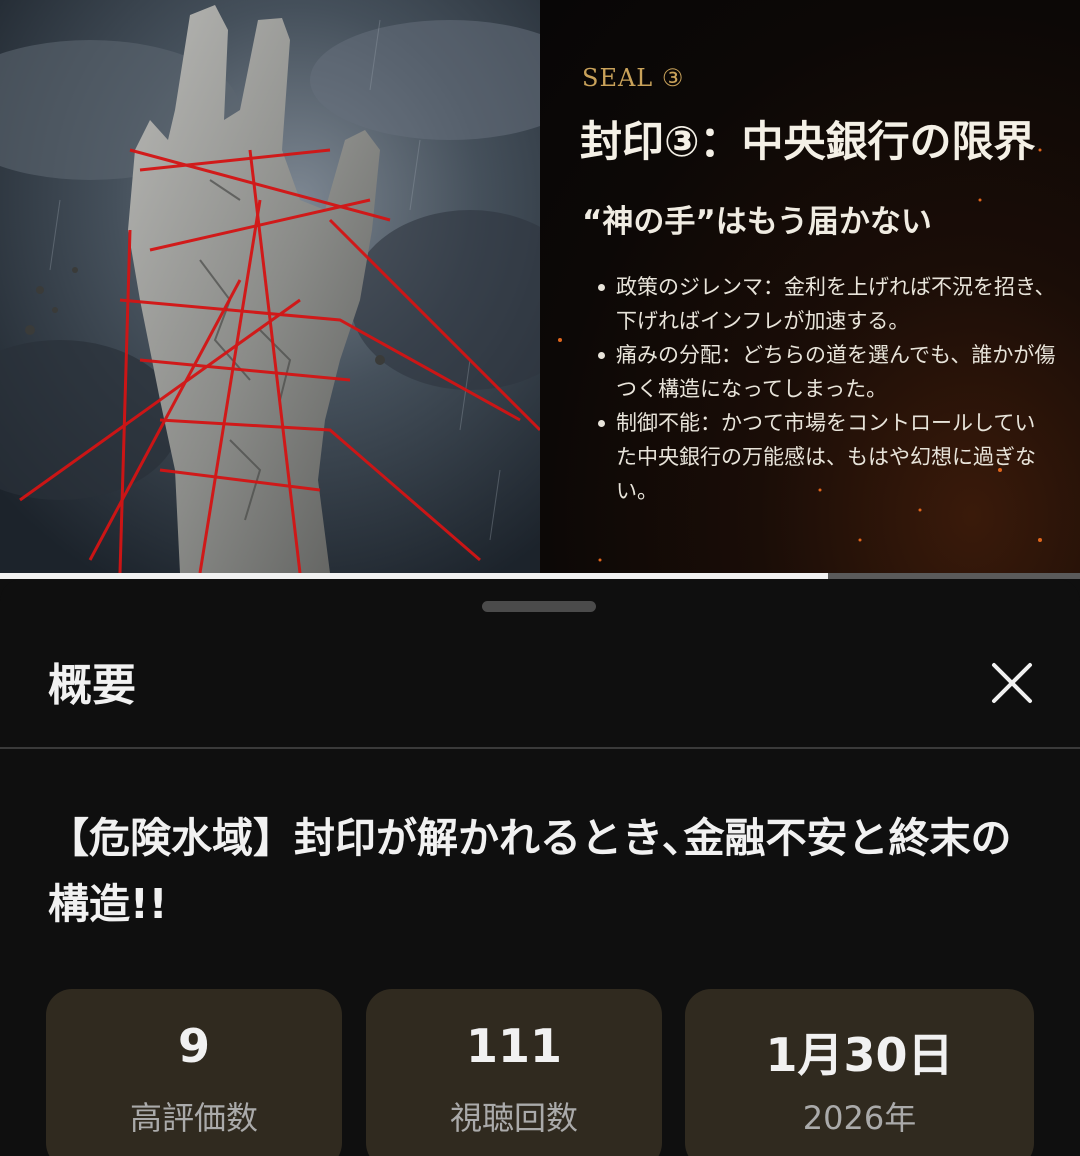 The image size is (1080, 1156). I want to click on slide-seal-tag: SEAL ③, so click(633, 78).